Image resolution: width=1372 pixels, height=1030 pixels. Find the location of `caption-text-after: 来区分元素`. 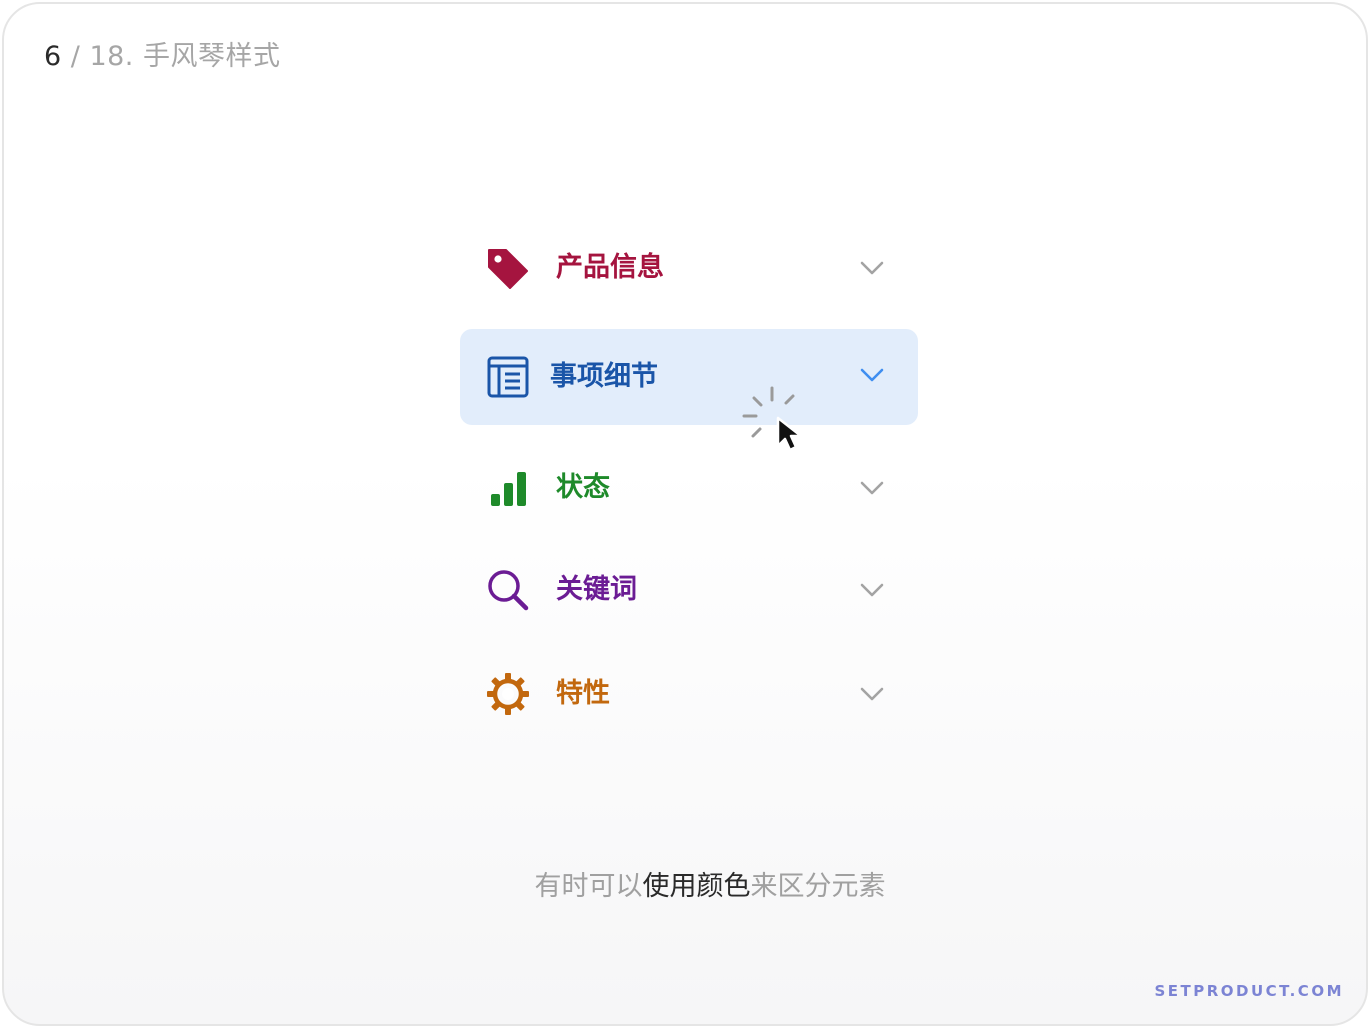

caption-text-after: 来区分元素 is located at coordinates (818, 886).